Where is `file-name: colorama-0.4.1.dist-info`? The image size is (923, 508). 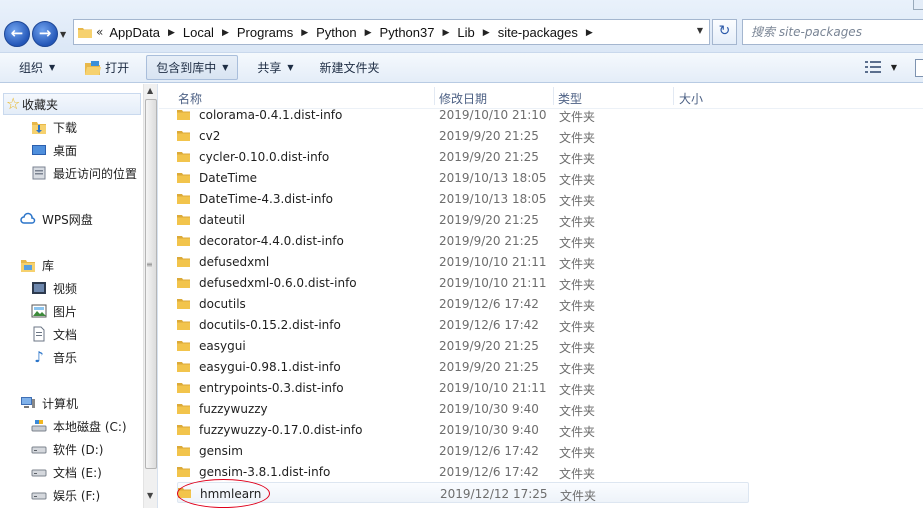
file-name: colorama-0.4.1.dist-info is located at coordinates (271, 115).